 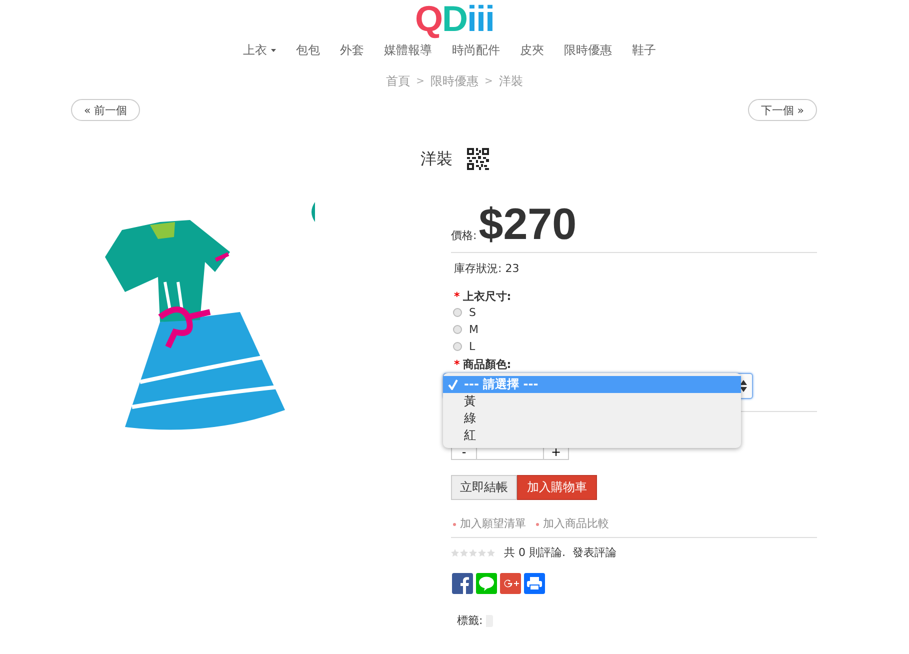 What do you see at coordinates (470, 621) in the screenshot?
I see `tags-label: 標籤:` at bounding box center [470, 621].